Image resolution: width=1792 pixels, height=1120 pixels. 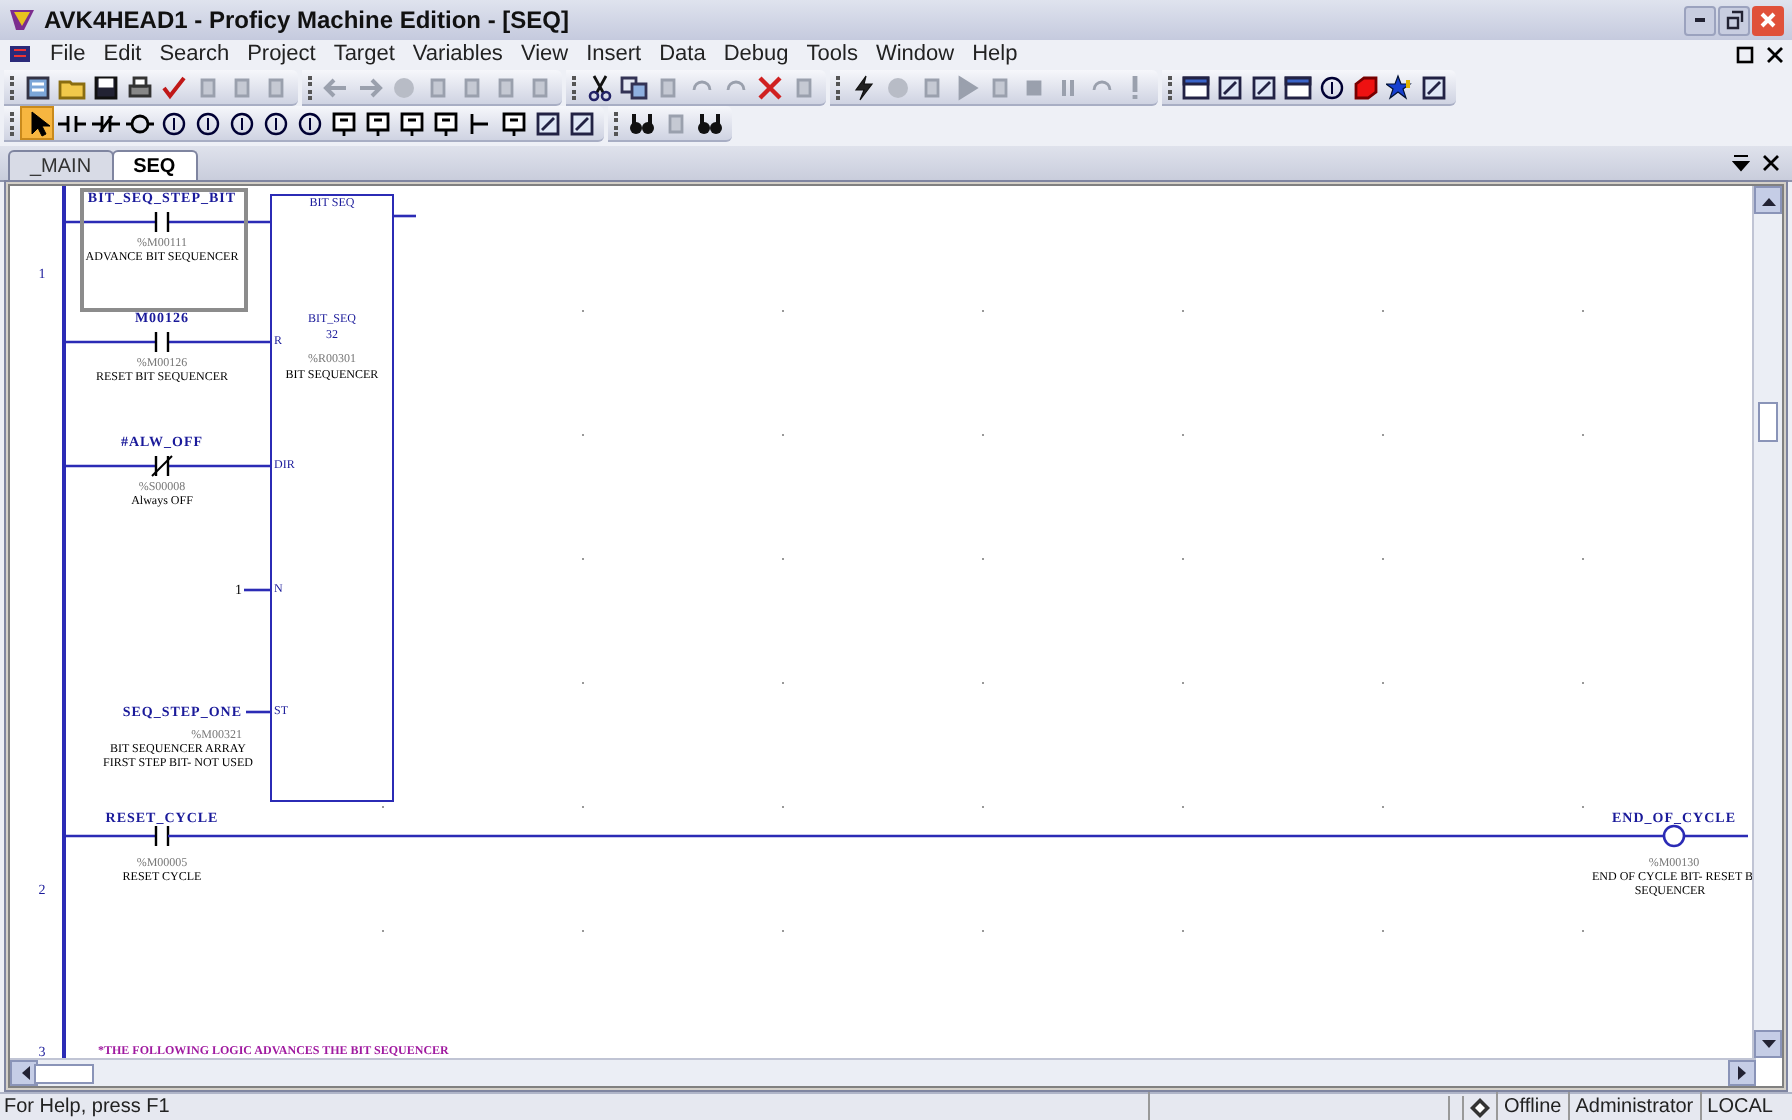 I want to click on star-icon, so click(x=1399, y=87).